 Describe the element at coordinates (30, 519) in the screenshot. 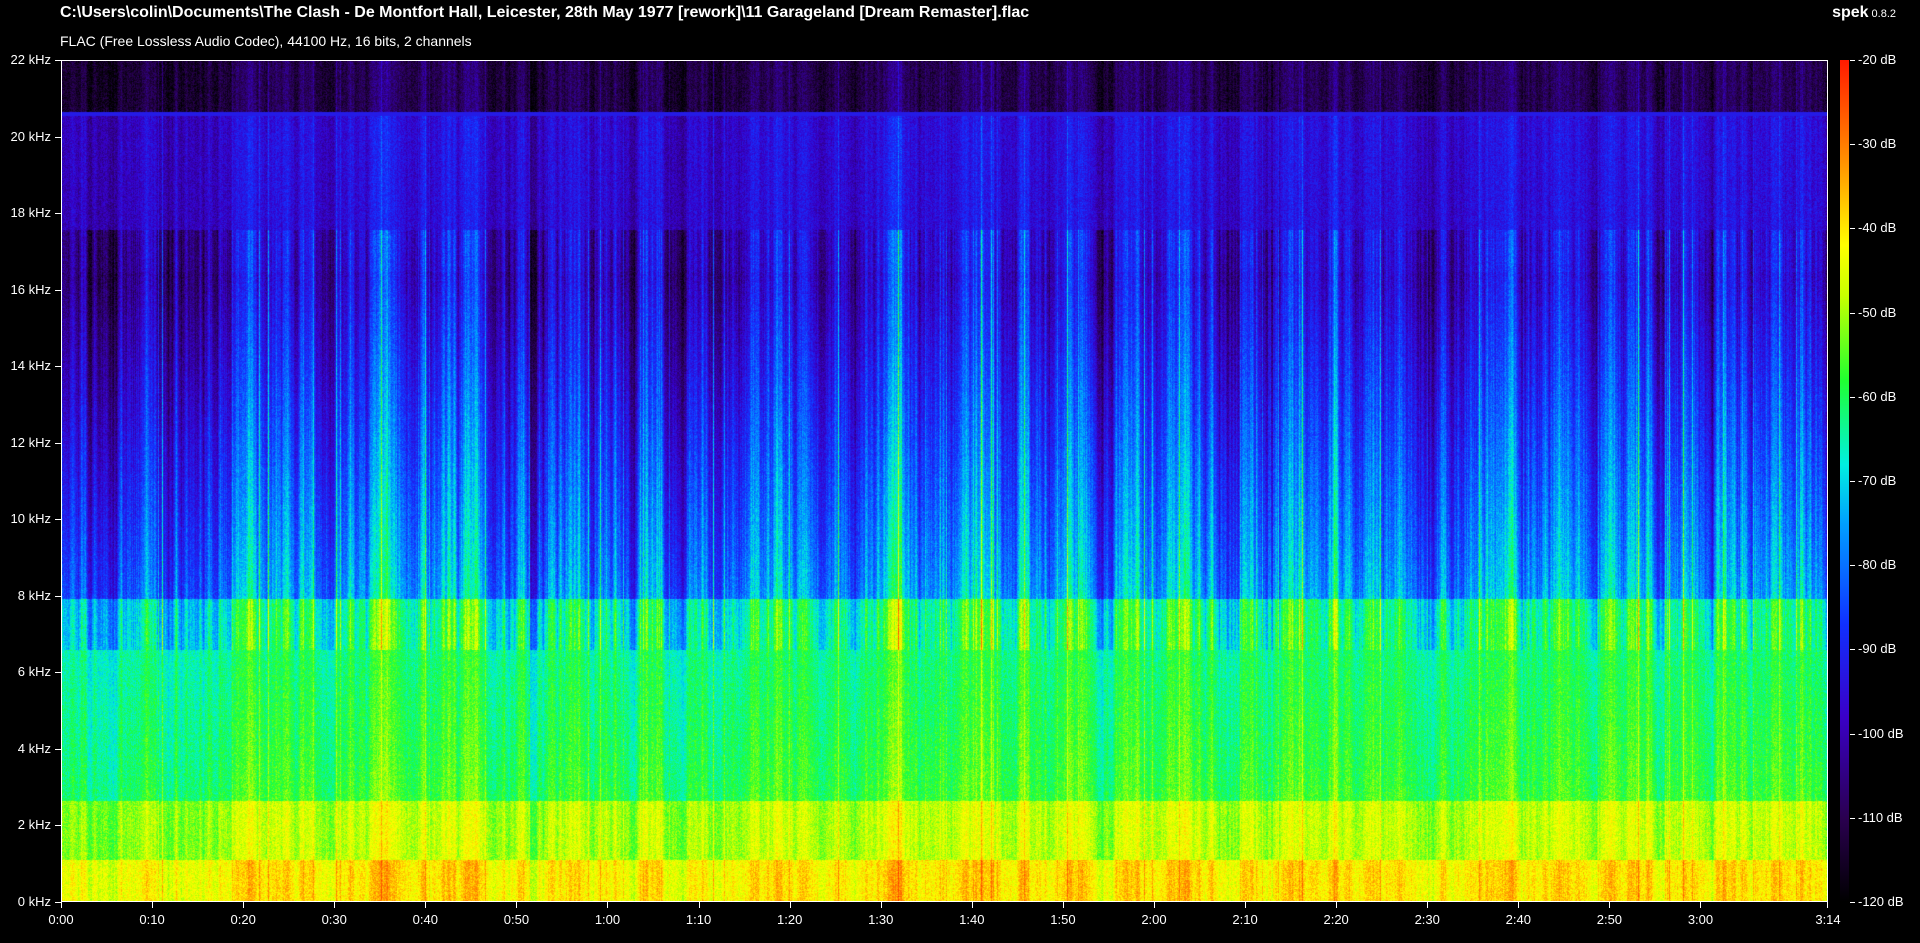

I see `frequency-tick-label: 10 kHz` at that location.